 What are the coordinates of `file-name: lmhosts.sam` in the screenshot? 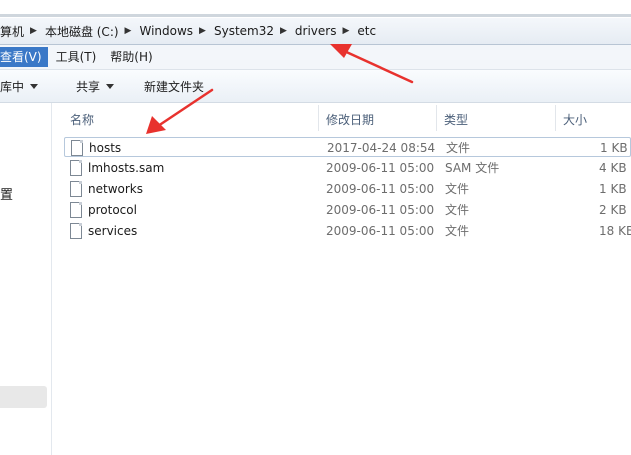 It's located at (126, 168).